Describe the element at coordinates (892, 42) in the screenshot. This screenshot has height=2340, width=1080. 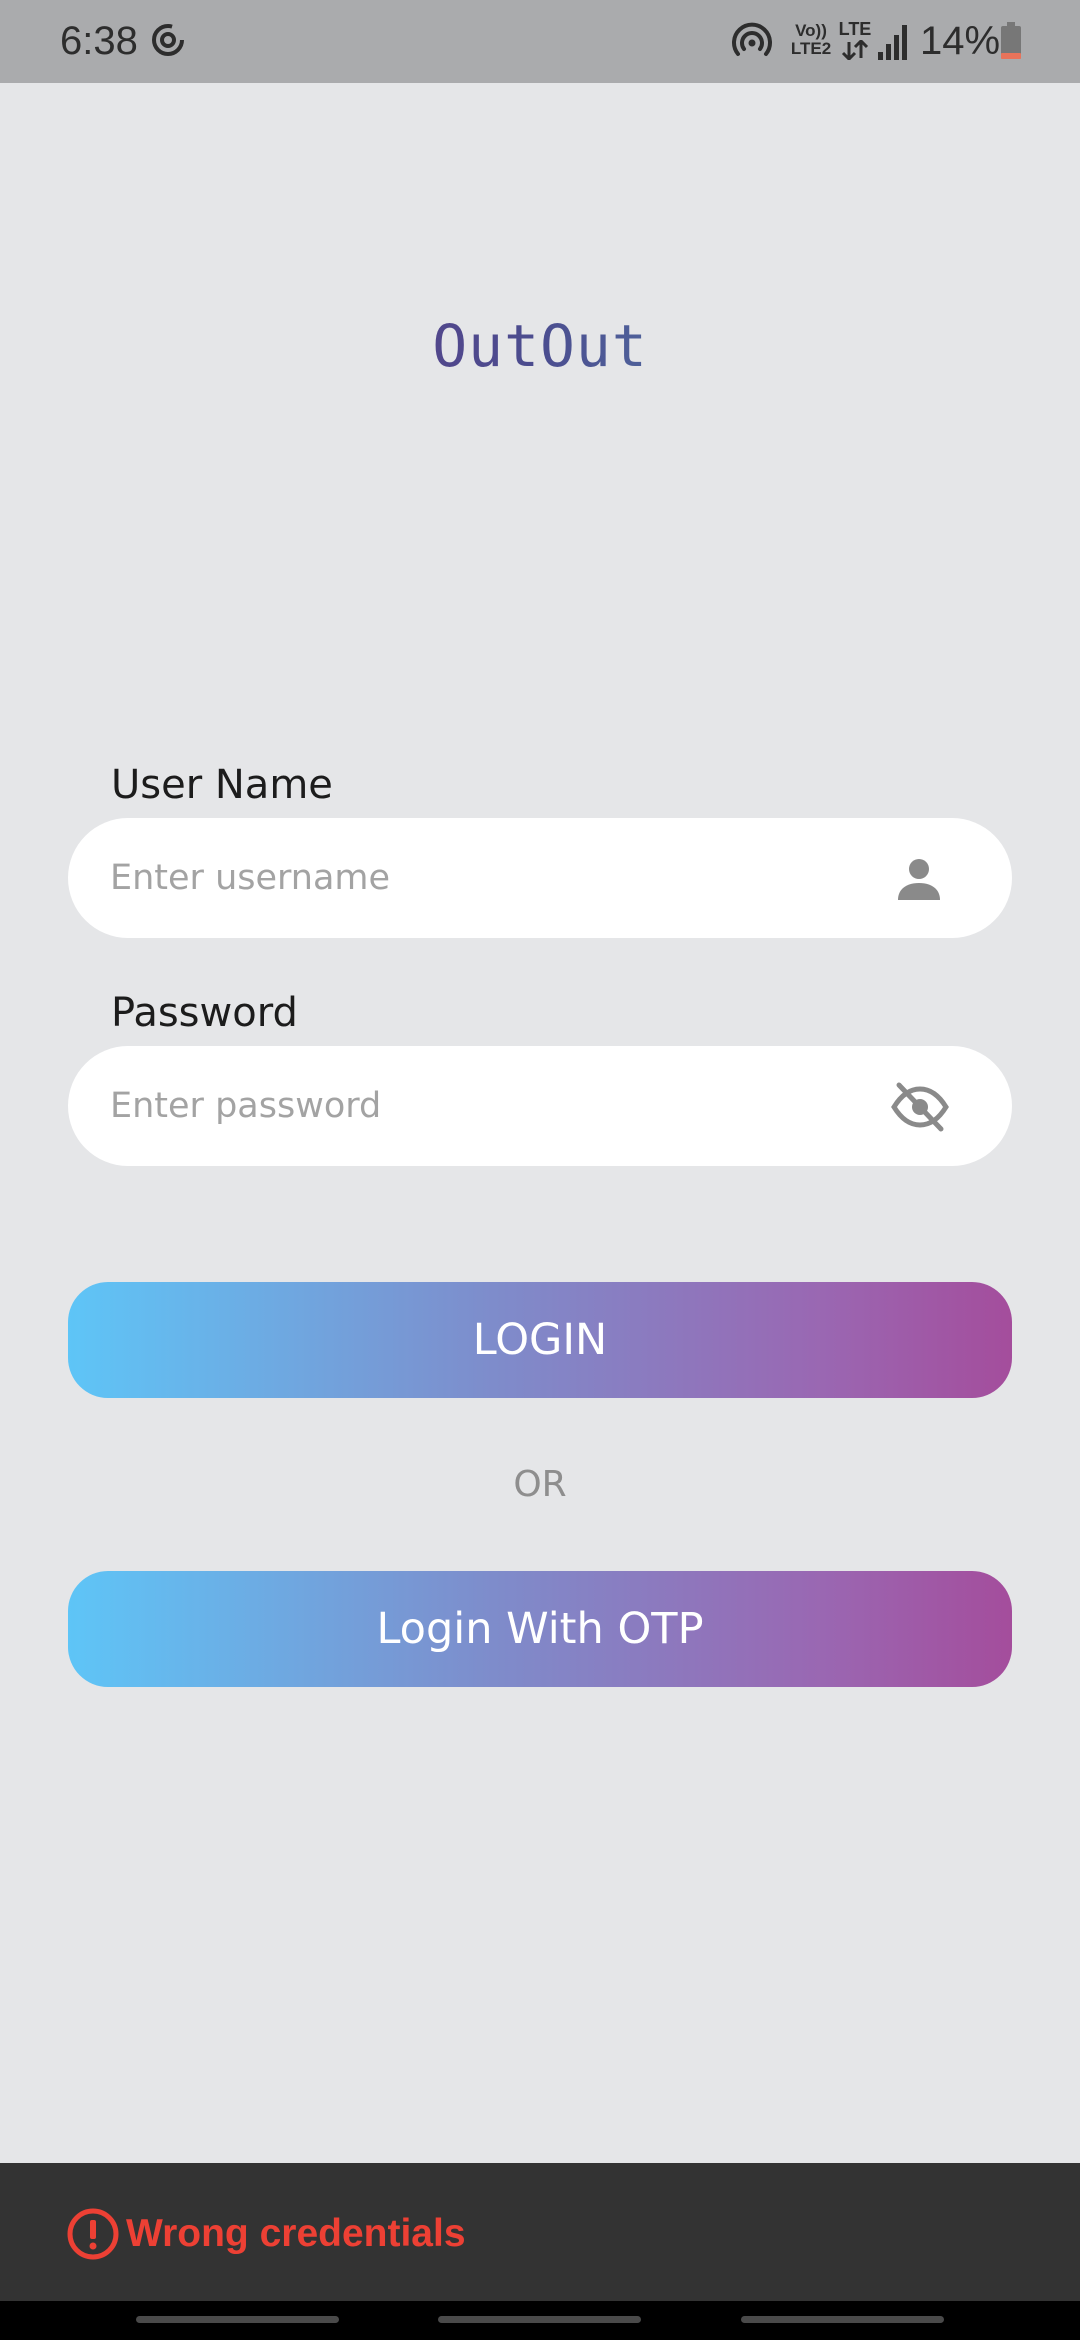
I see `signal-icon` at that location.